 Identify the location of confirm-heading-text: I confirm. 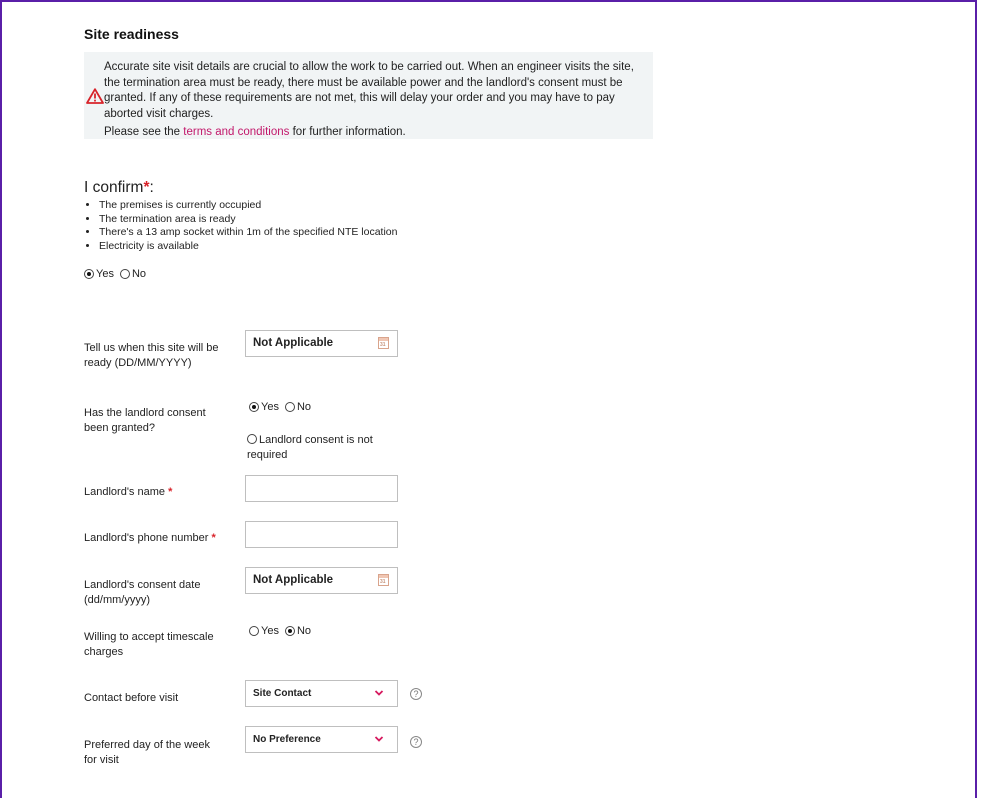
(114, 187).